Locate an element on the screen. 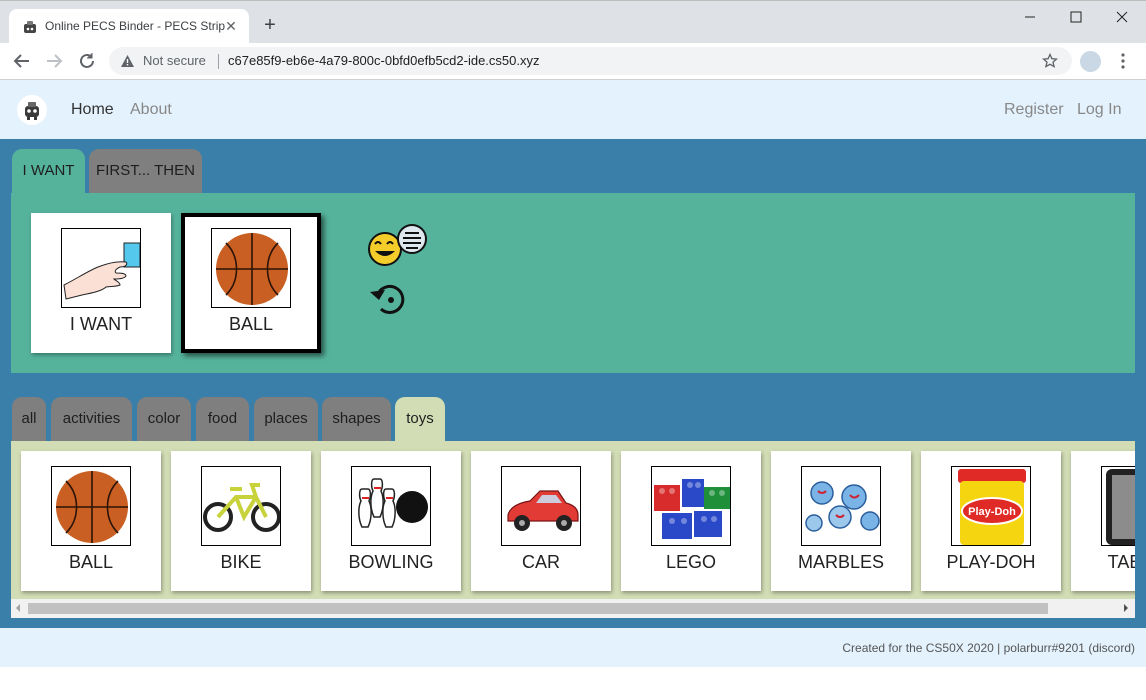  page-bottom is located at coordinates (573, 683).